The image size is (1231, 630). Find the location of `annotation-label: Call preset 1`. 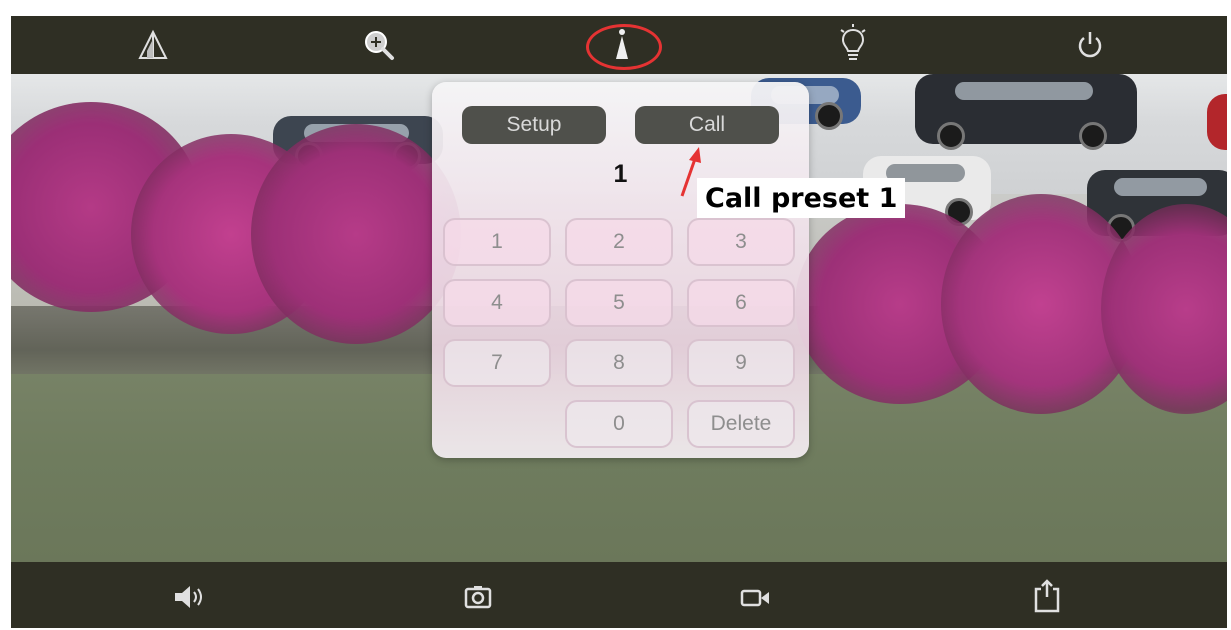

annotation-label: Call preset 1 is located at coordinates (801, 198).